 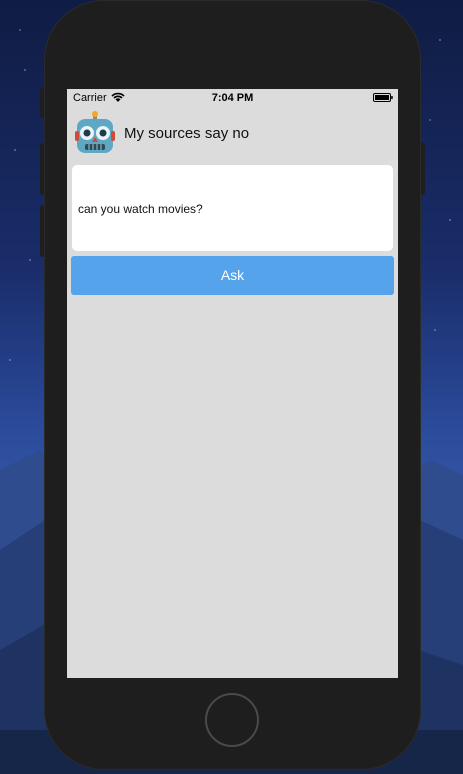 What do you see at coordinates (140, 209) in the screenshot?
I see `question-input-value: can you watch movies?` at bounding box center [140, 209].